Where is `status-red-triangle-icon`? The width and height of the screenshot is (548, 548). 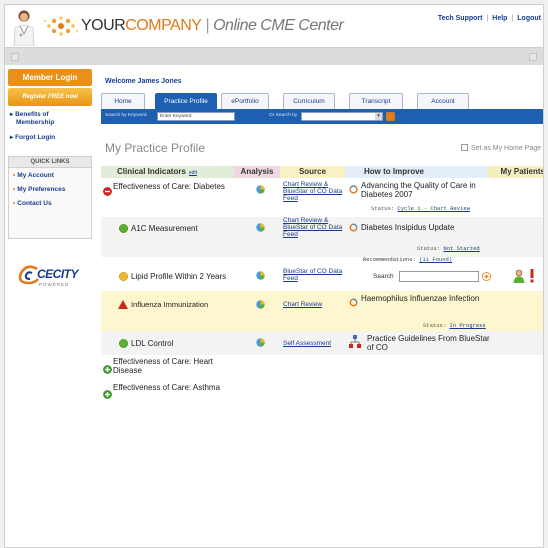 status-red-triangle-icon is located at coordinates (123, 304).